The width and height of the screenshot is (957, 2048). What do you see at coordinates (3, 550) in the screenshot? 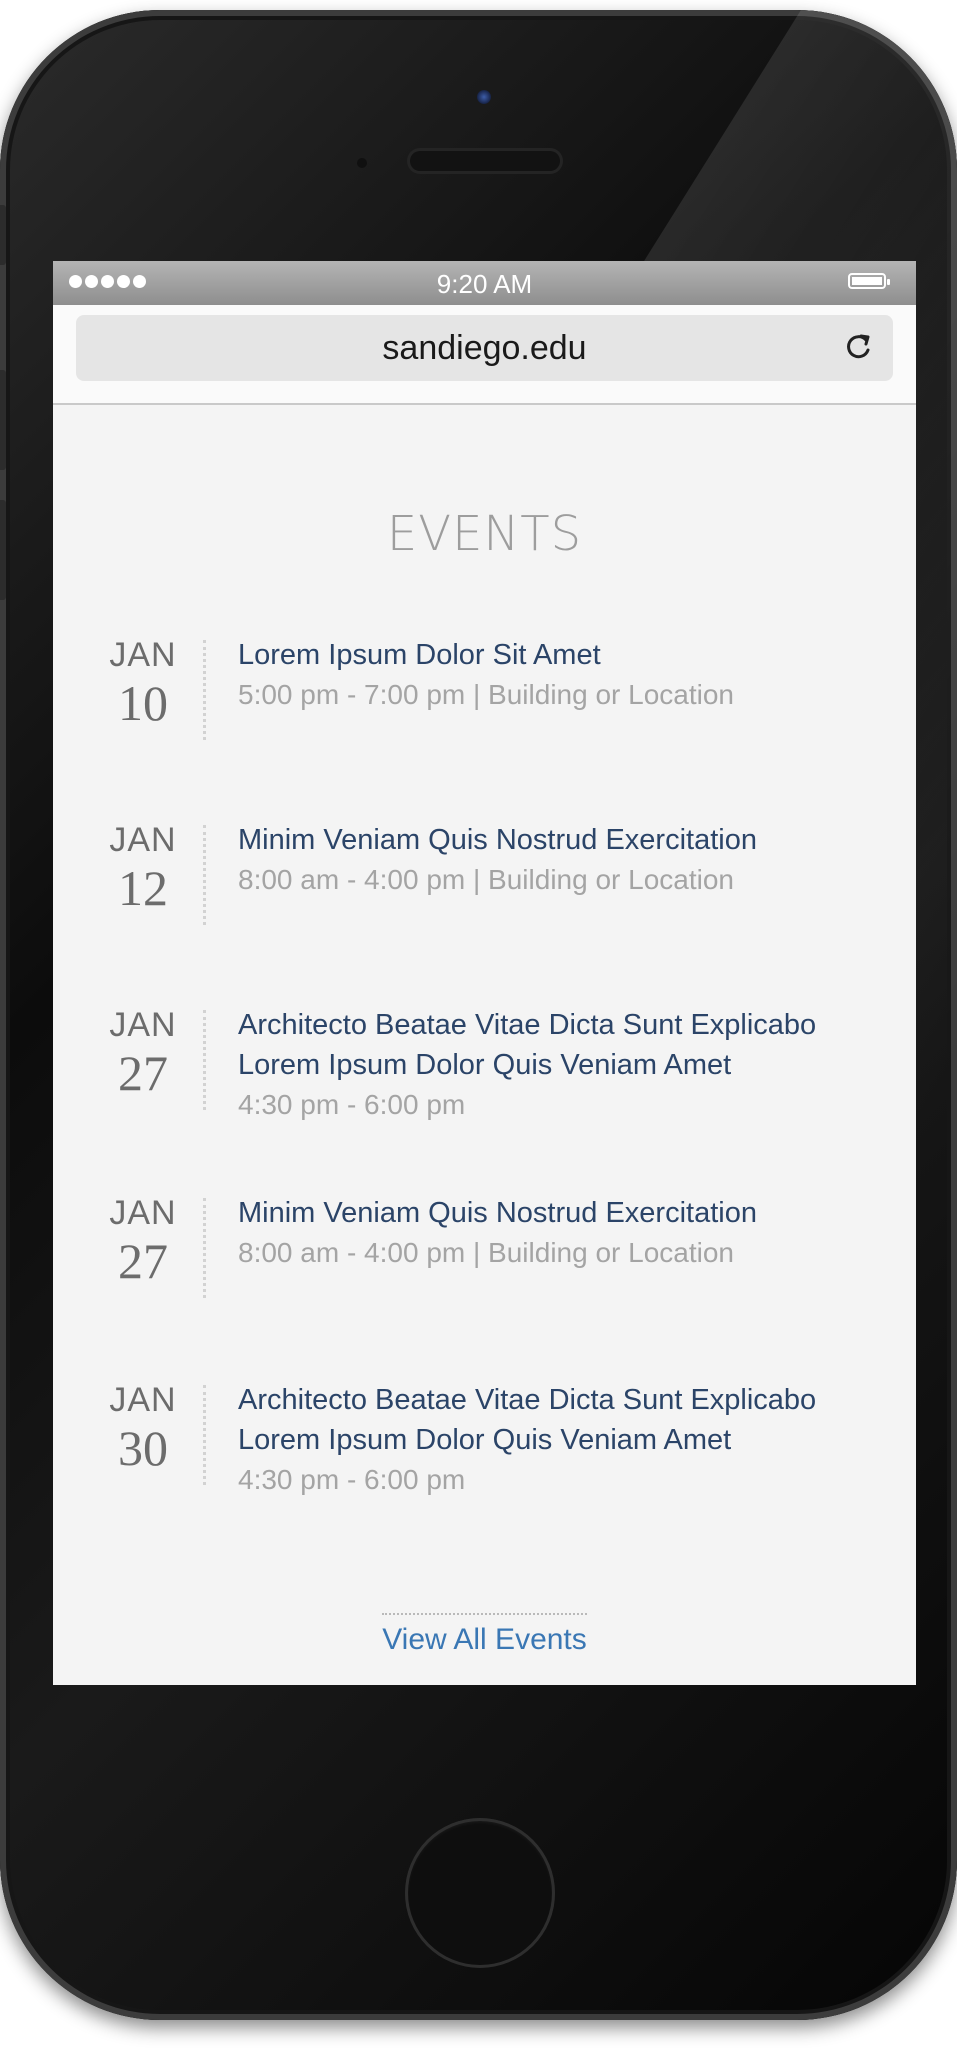
I see `volume-down-button` at bounding box center [3, 550].